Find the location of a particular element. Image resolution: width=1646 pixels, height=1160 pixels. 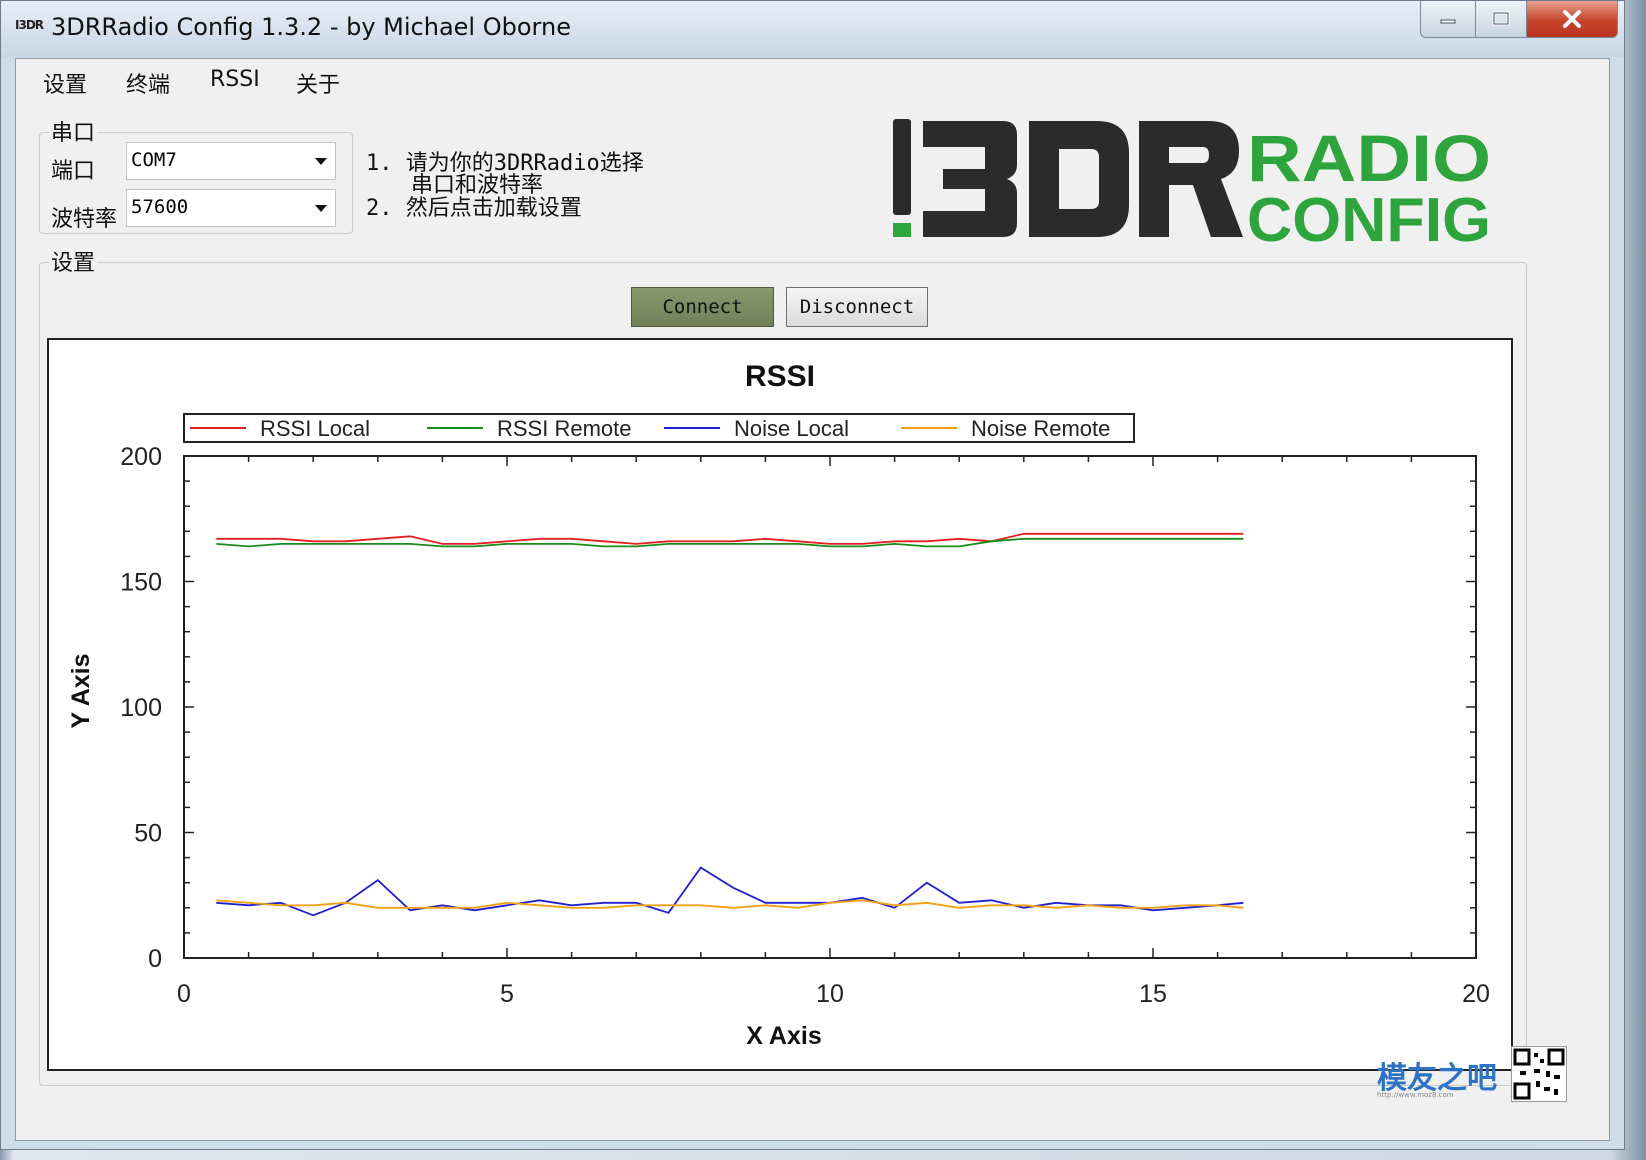

x-tick-label: 10 is located at coordinates (830, 994).